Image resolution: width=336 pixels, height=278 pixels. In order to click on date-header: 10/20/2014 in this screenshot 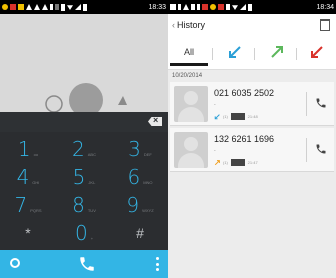, I will do `click(187, 76)`.